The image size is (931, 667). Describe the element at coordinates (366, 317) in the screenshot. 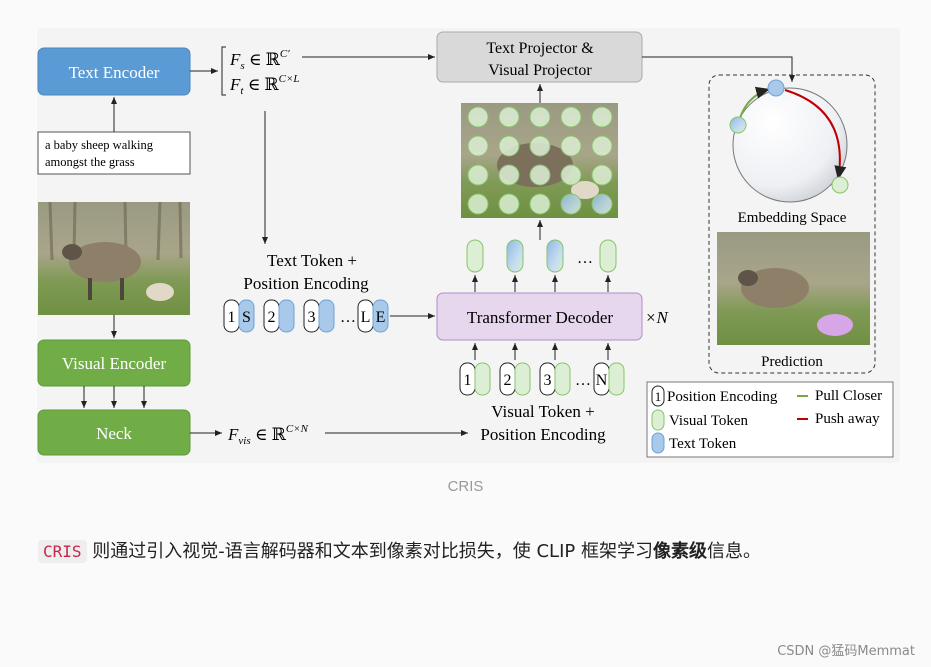

I see `svg-text: L` at that location.